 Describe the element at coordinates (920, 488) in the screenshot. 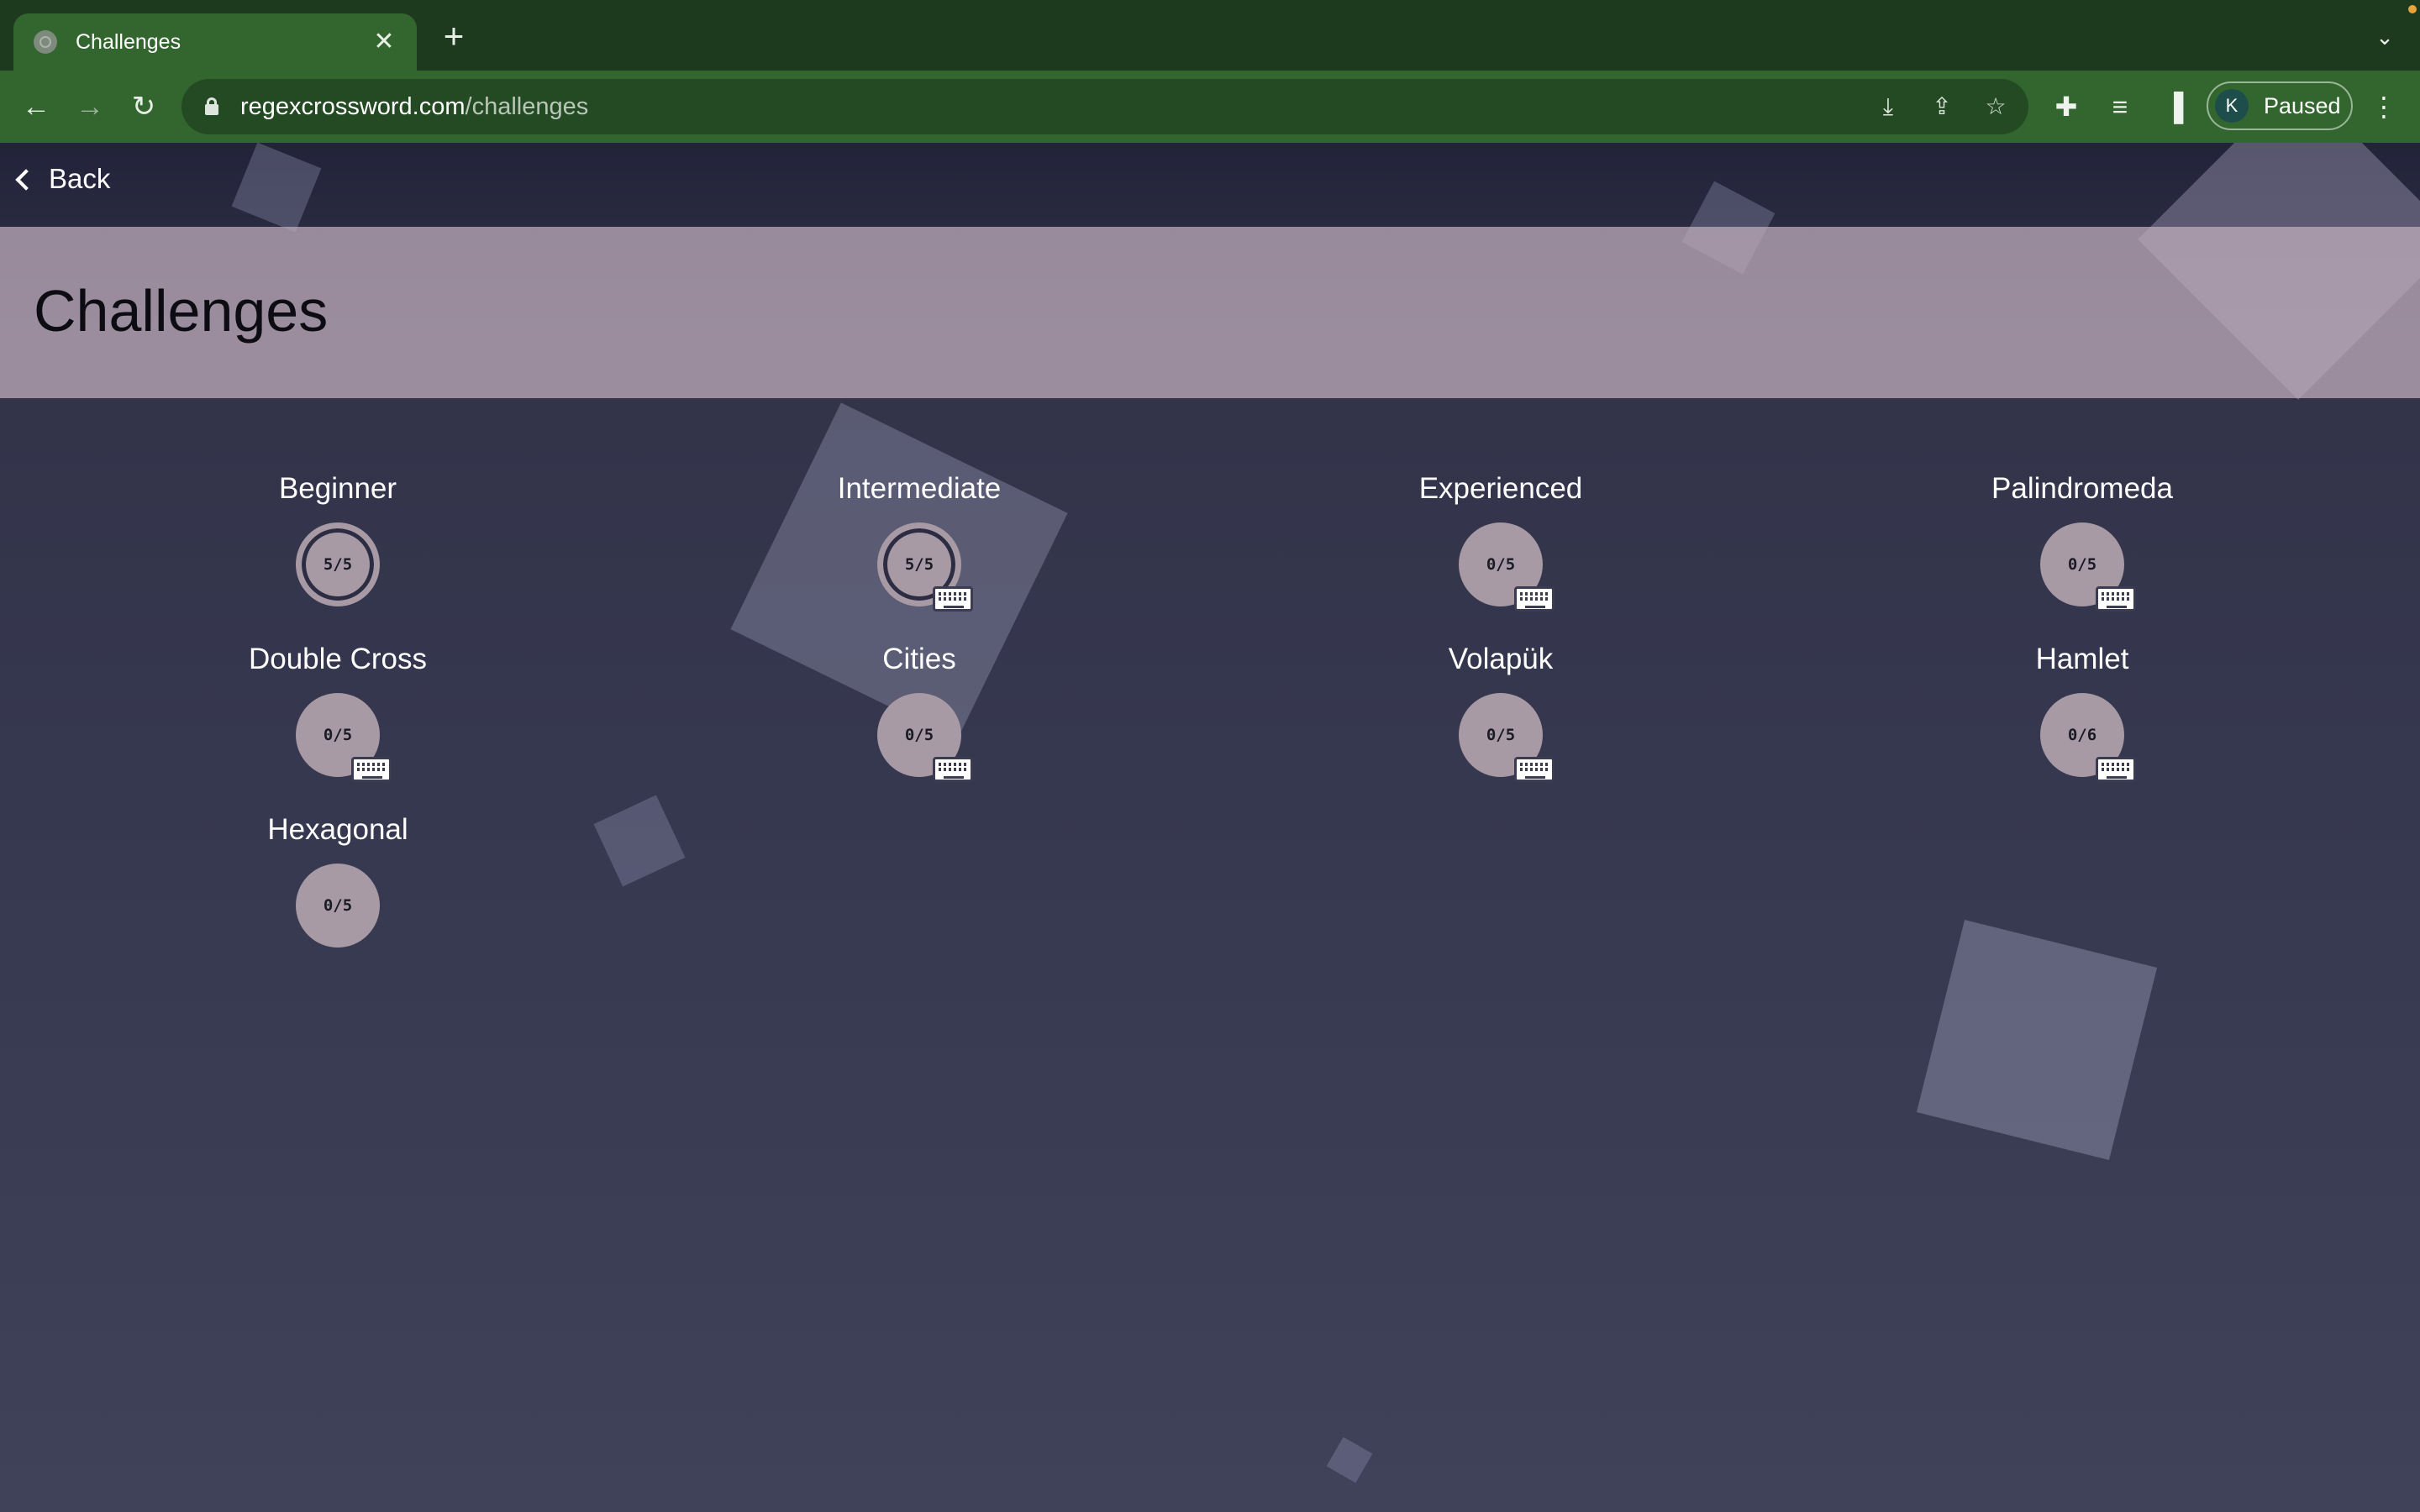

I see `challenge-name: Intermediate` at that location.